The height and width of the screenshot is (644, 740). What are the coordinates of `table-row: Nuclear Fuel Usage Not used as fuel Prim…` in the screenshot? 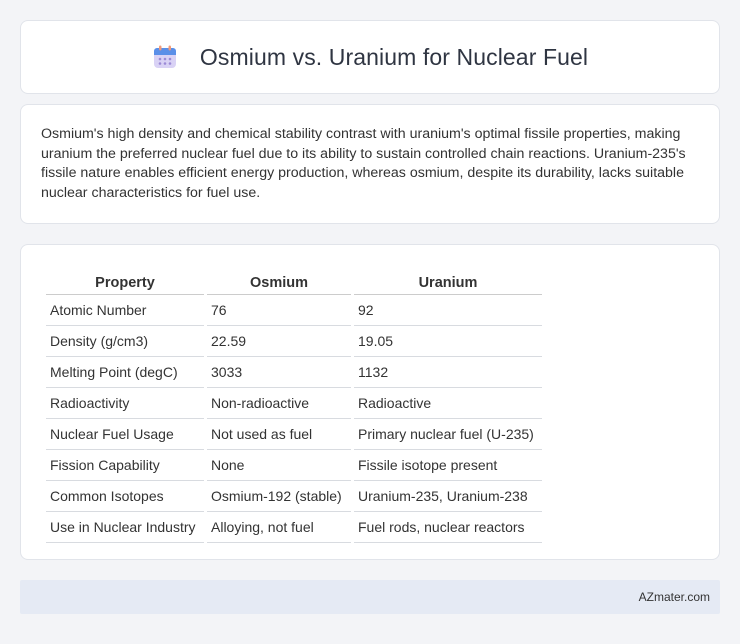 It's located at (294, 434).